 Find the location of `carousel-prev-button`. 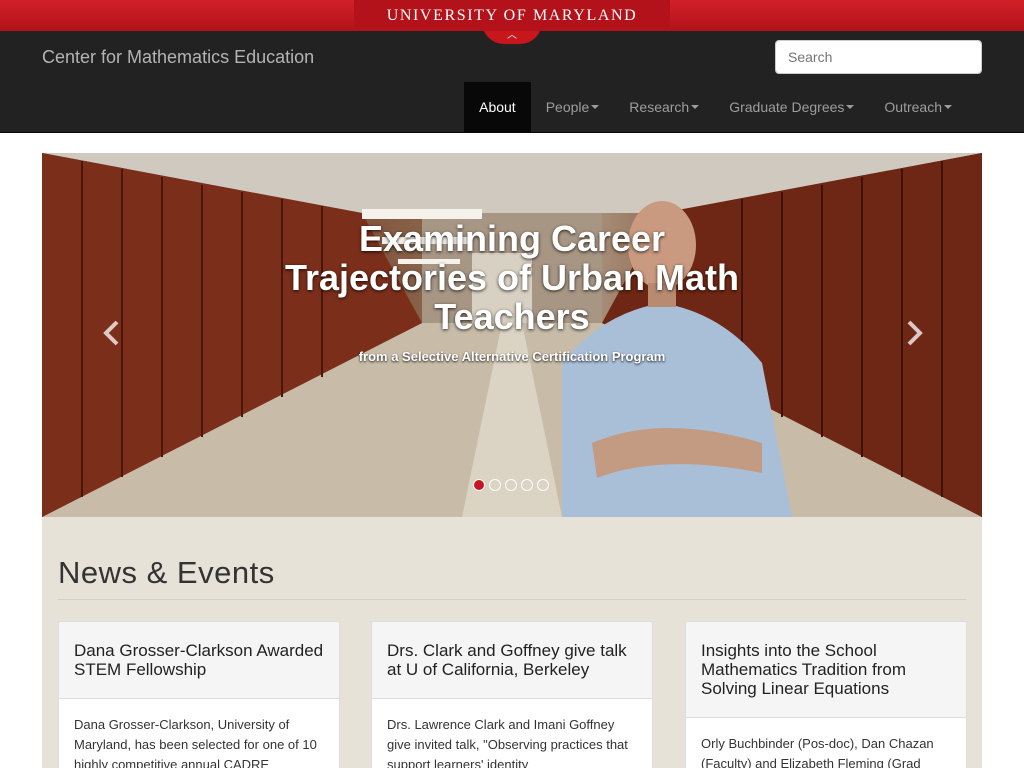

carousel-prev-button is located at coordinates (112, 333).